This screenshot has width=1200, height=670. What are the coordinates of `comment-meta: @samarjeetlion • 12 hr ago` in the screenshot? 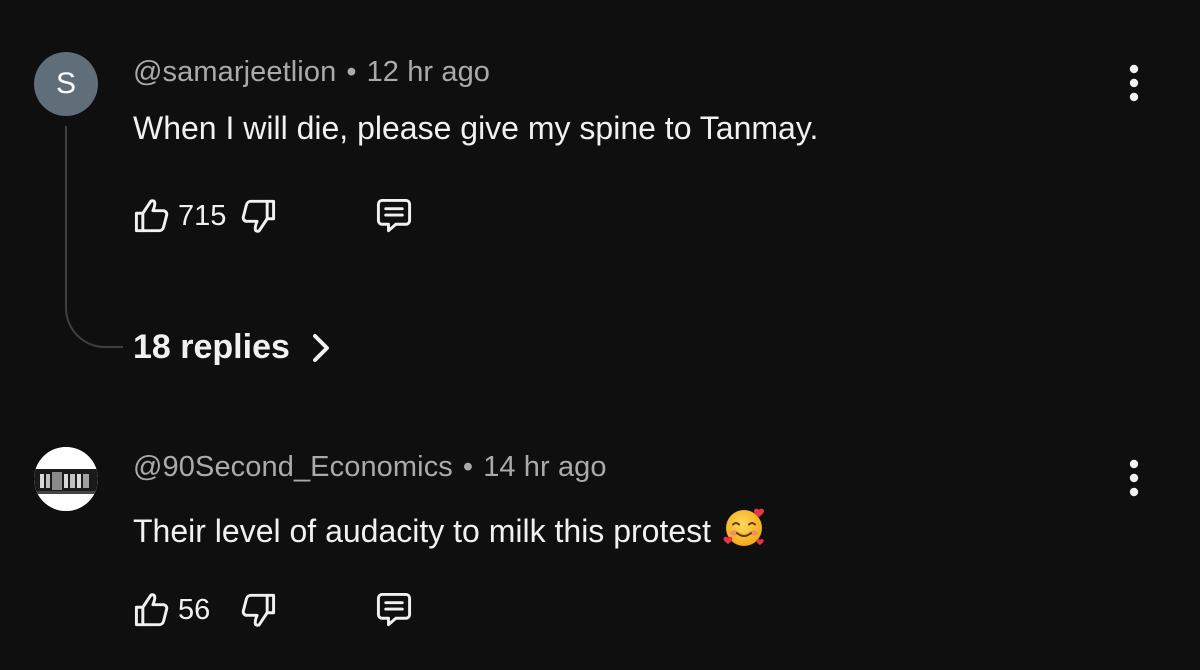 It's located at (311, 72).